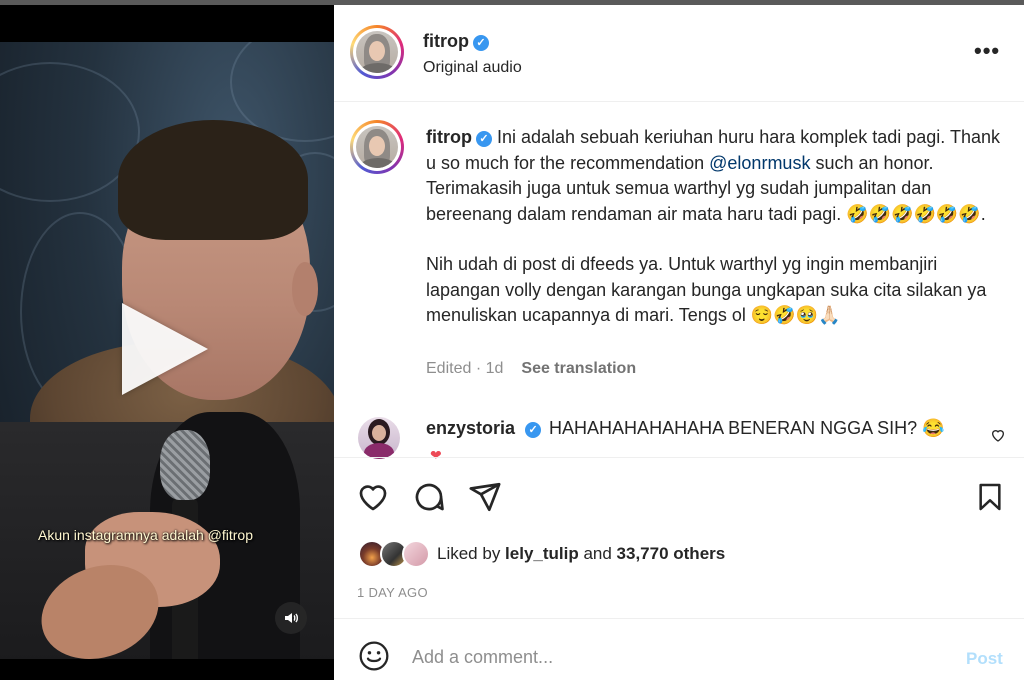 The height and width of the screenshot is (680, 1024). I want to click on likes-count: 33,770 others, so click(671, 553).